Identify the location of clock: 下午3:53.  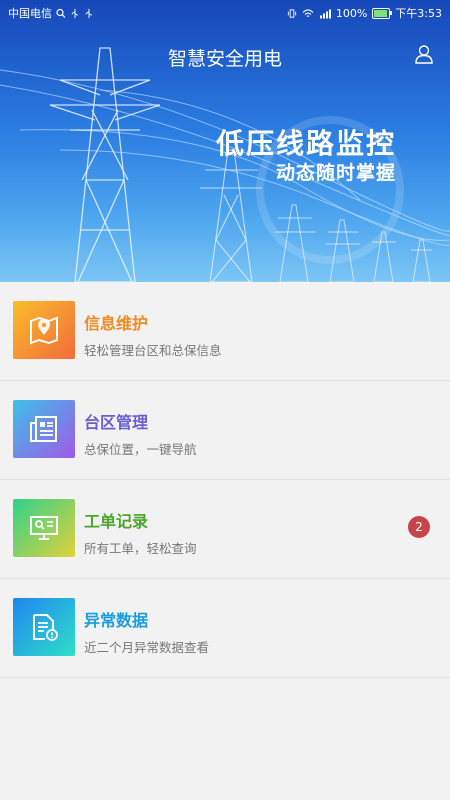
(418, 13).